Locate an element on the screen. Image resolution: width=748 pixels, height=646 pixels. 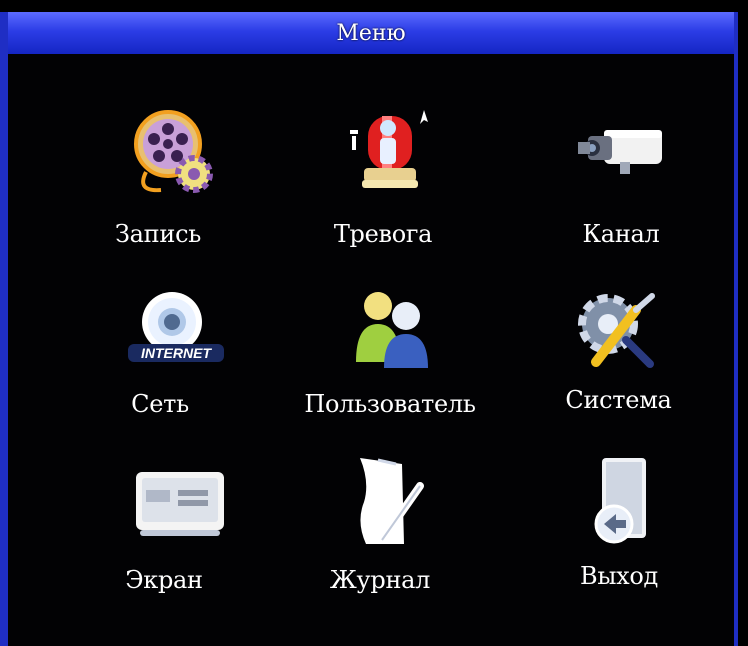
menu-item-users: Пользователь is located at coordinates (390, 355).